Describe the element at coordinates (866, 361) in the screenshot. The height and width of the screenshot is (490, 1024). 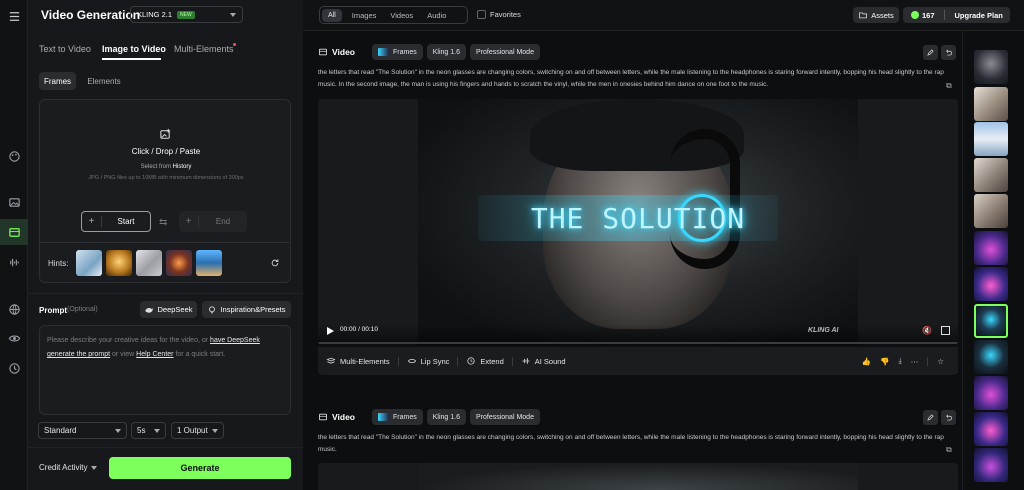
I see `thumbs-up-icon: 👍` at that location.